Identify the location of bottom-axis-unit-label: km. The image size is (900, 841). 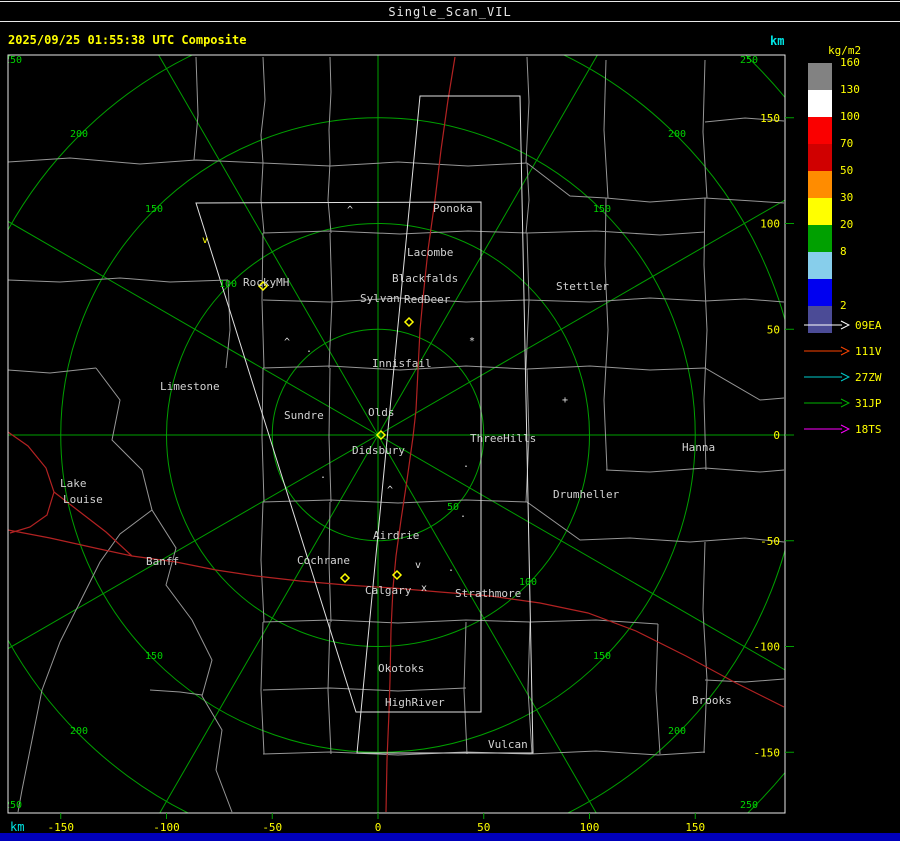
(17, 827).